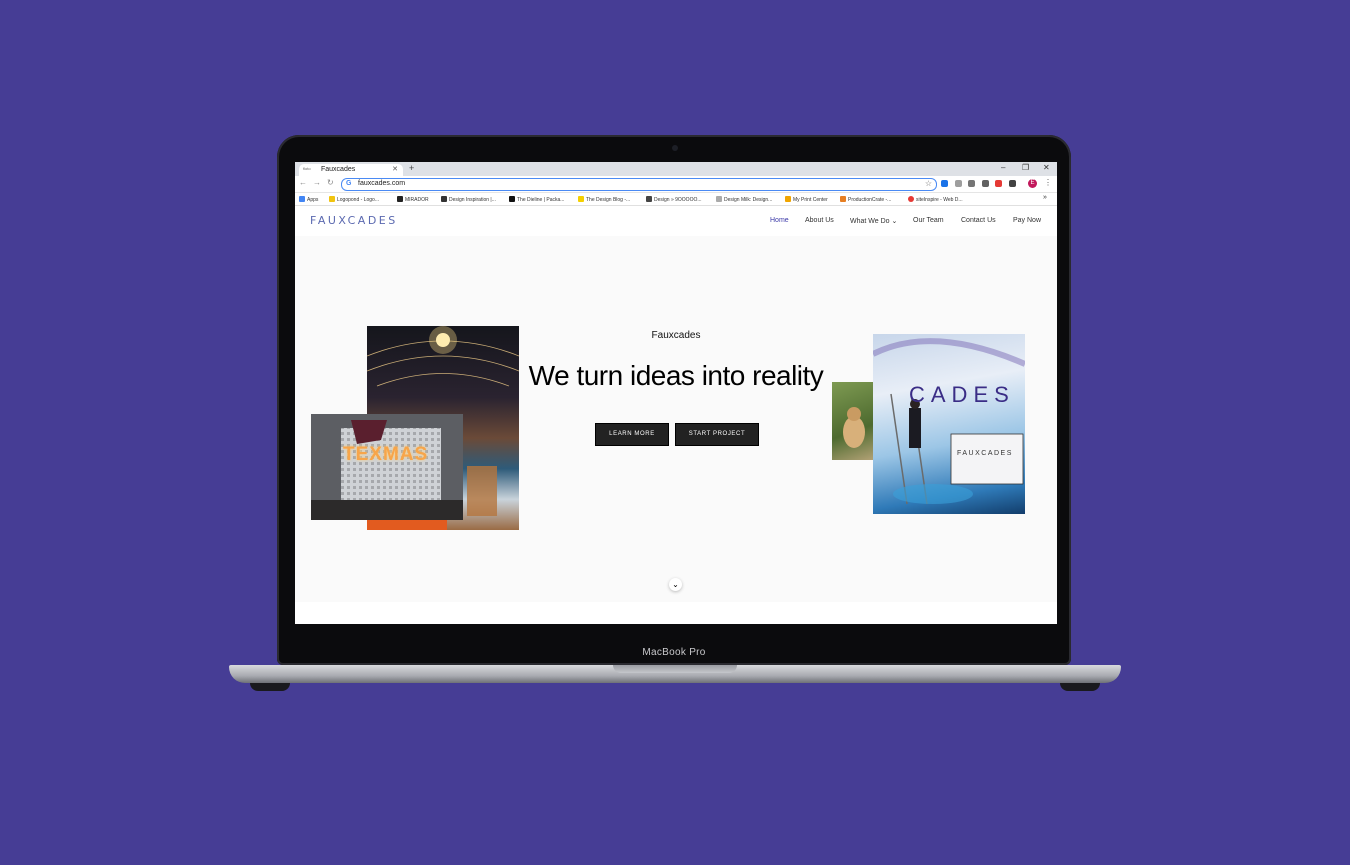  What do you see at coordinates (330, 182) in the screenshot?
I see `reload-icon: ↻` at bounding box center [330, 182].